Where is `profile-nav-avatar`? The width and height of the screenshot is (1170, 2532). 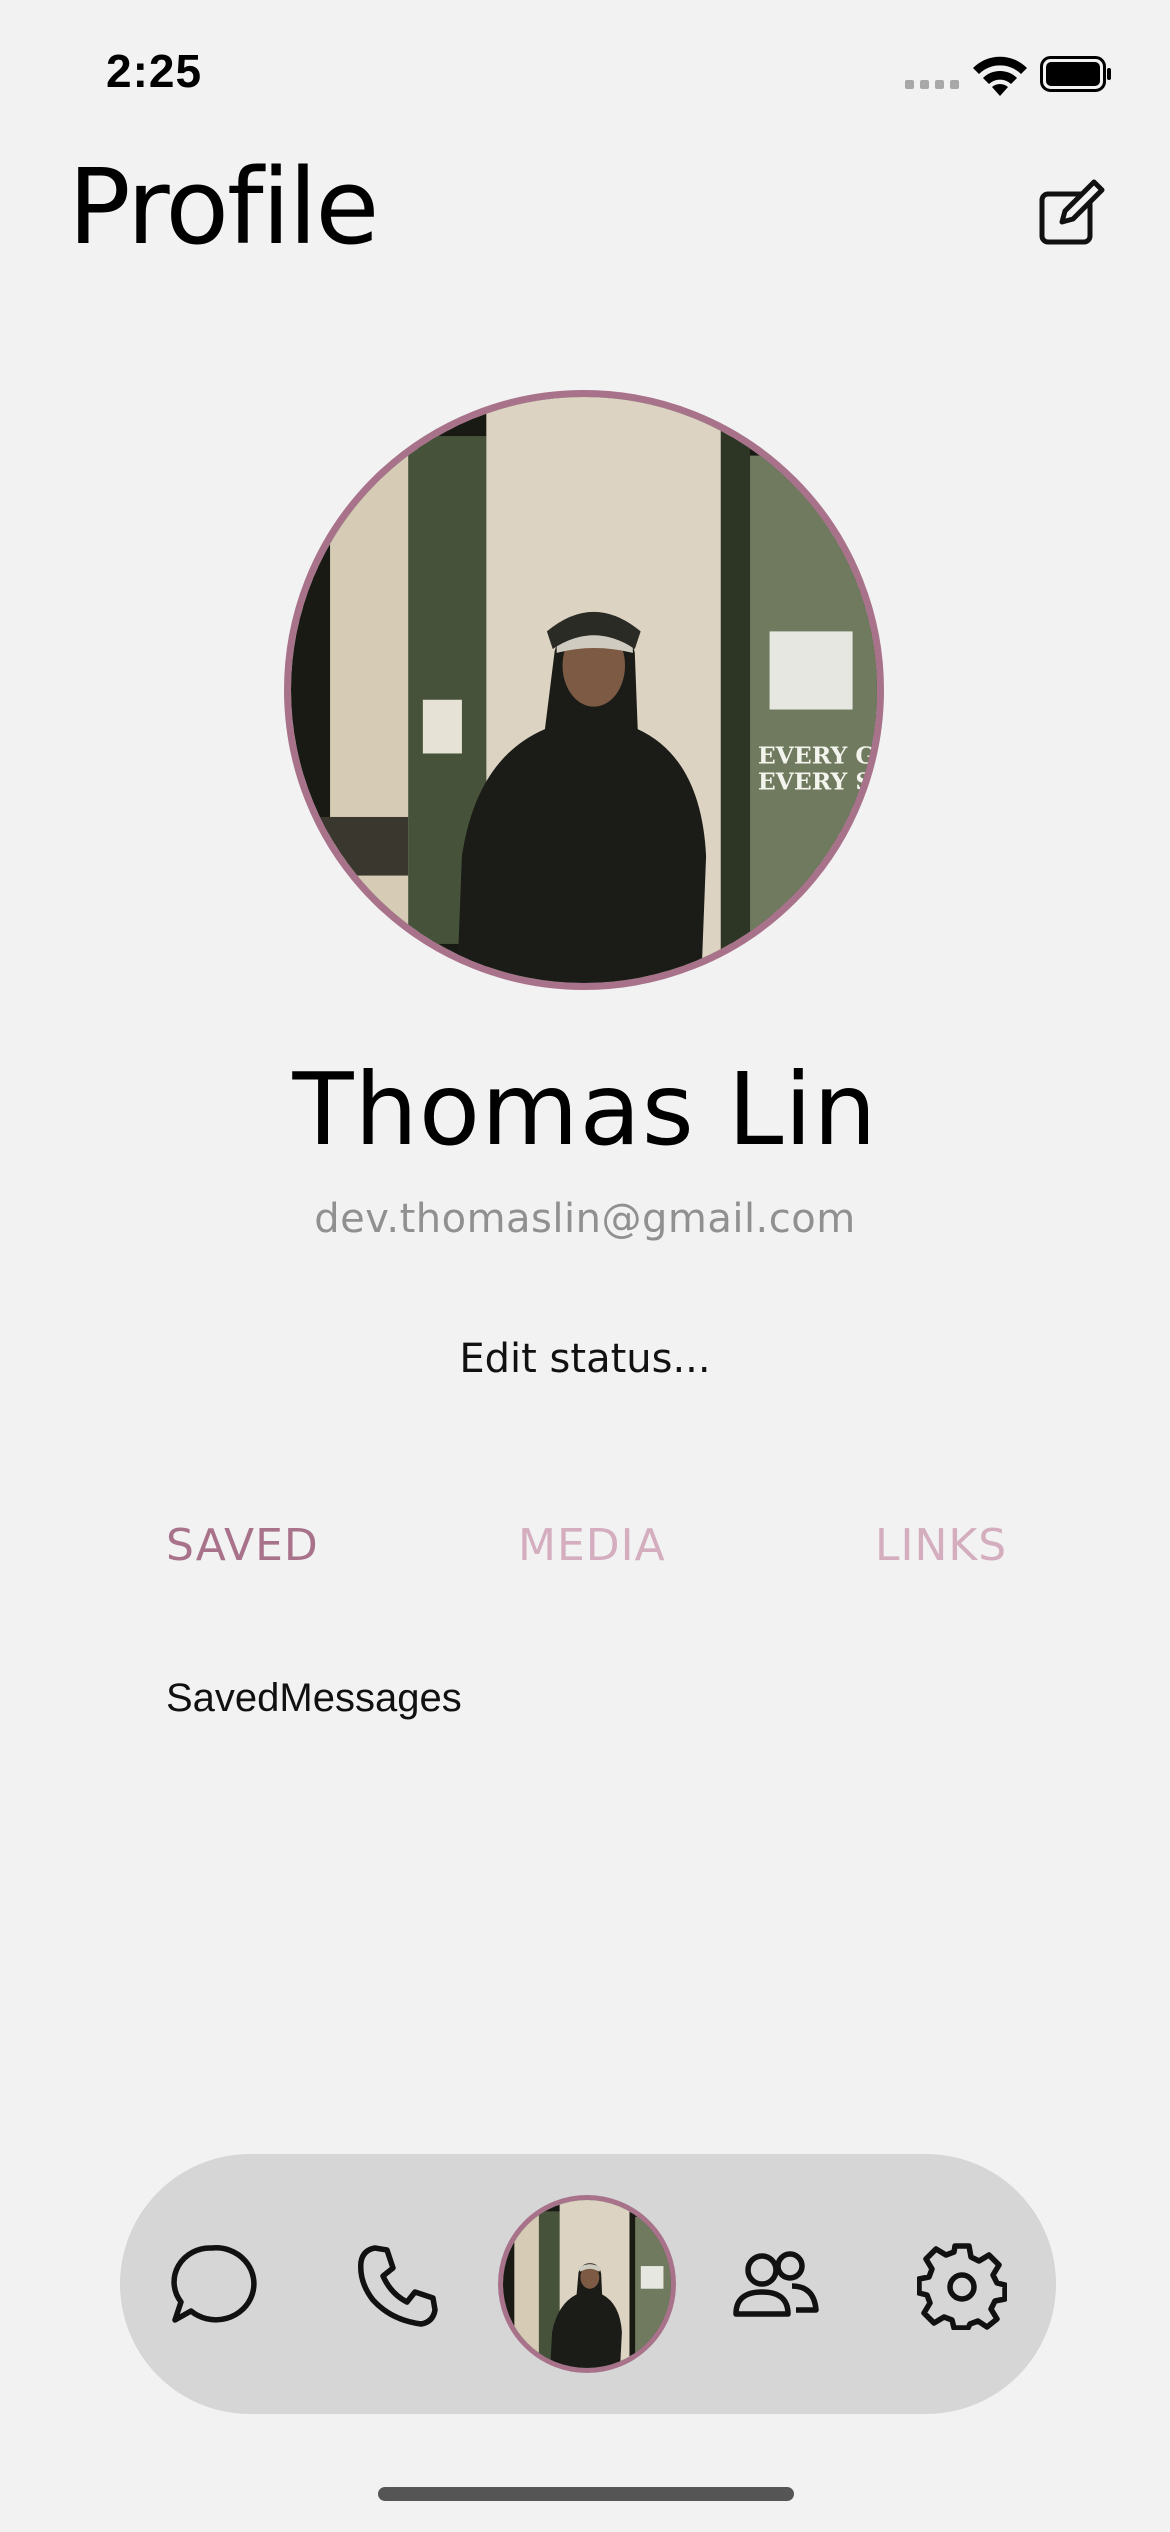
profile-nav-avatar is located at coordinates (587, 2284).